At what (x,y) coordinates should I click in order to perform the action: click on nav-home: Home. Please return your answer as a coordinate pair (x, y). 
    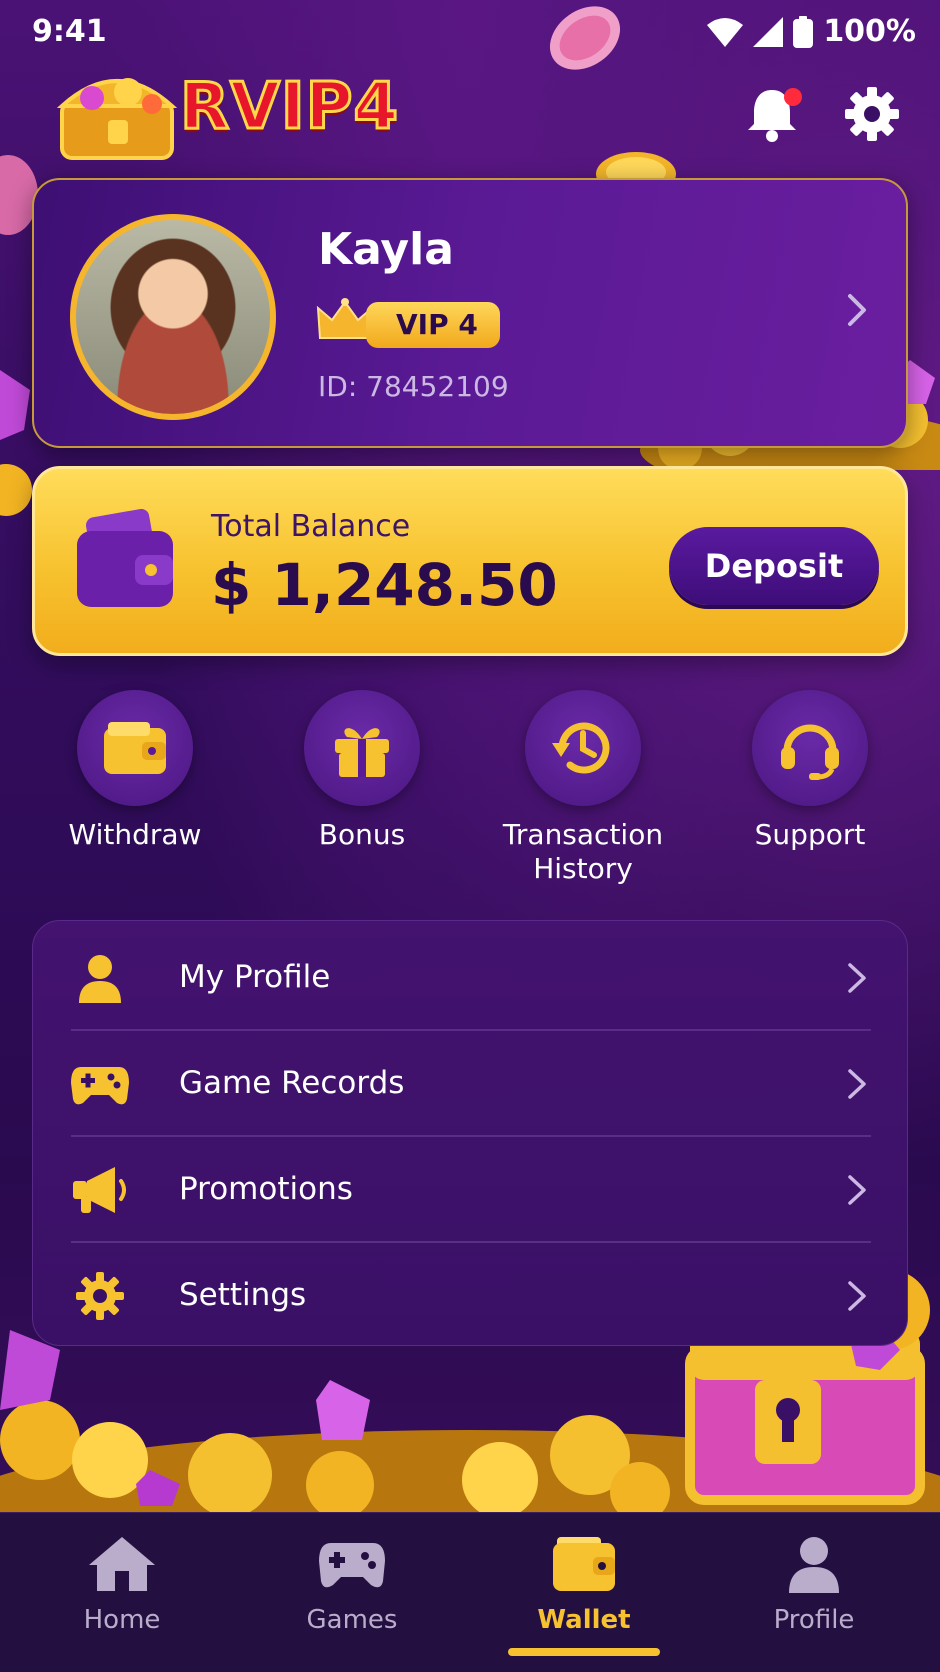
    Looking at the image, I should click on (122, 1585).